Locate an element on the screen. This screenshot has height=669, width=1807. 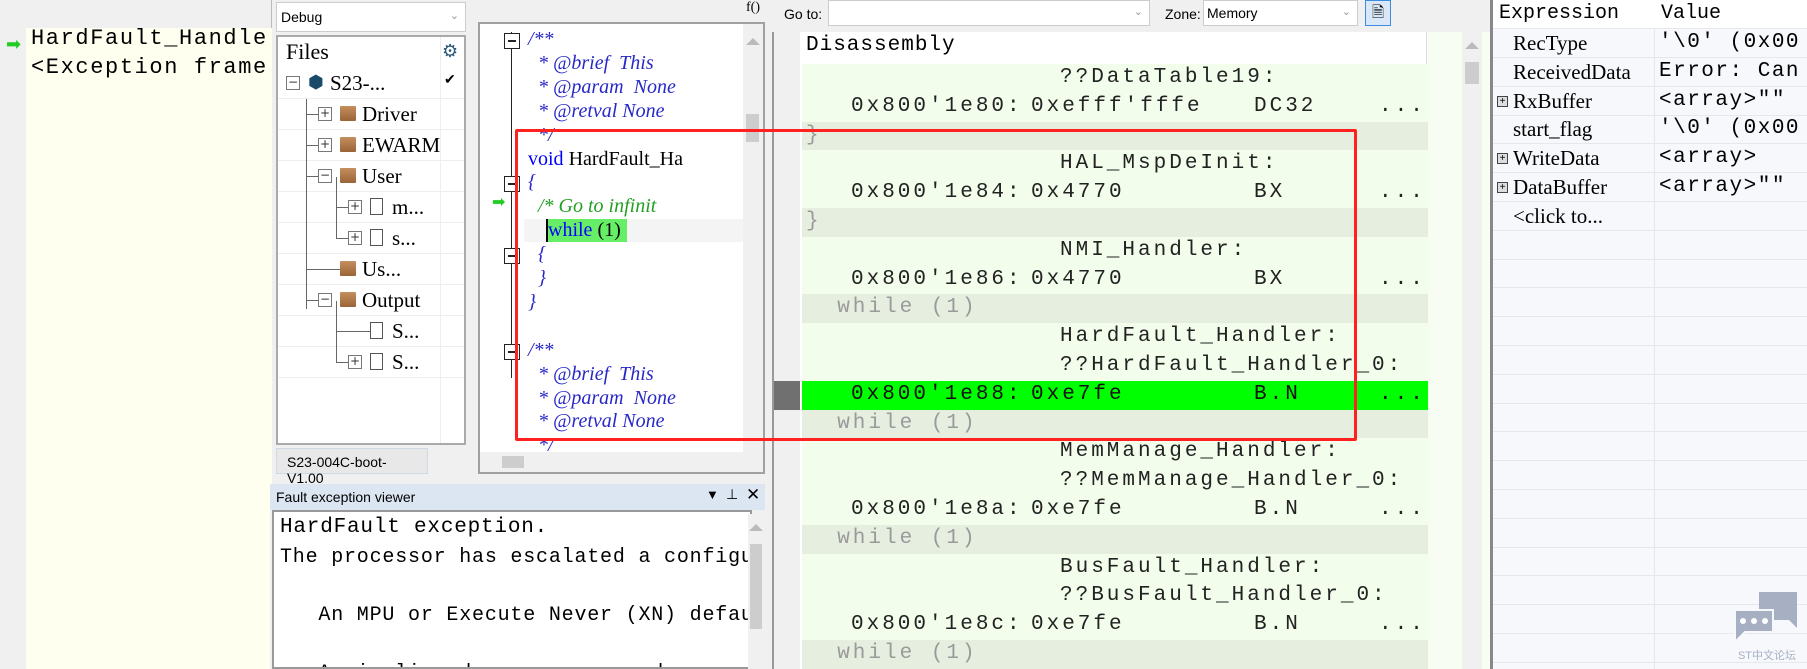
fault-scrollbar is located at coordinates (756, 591).